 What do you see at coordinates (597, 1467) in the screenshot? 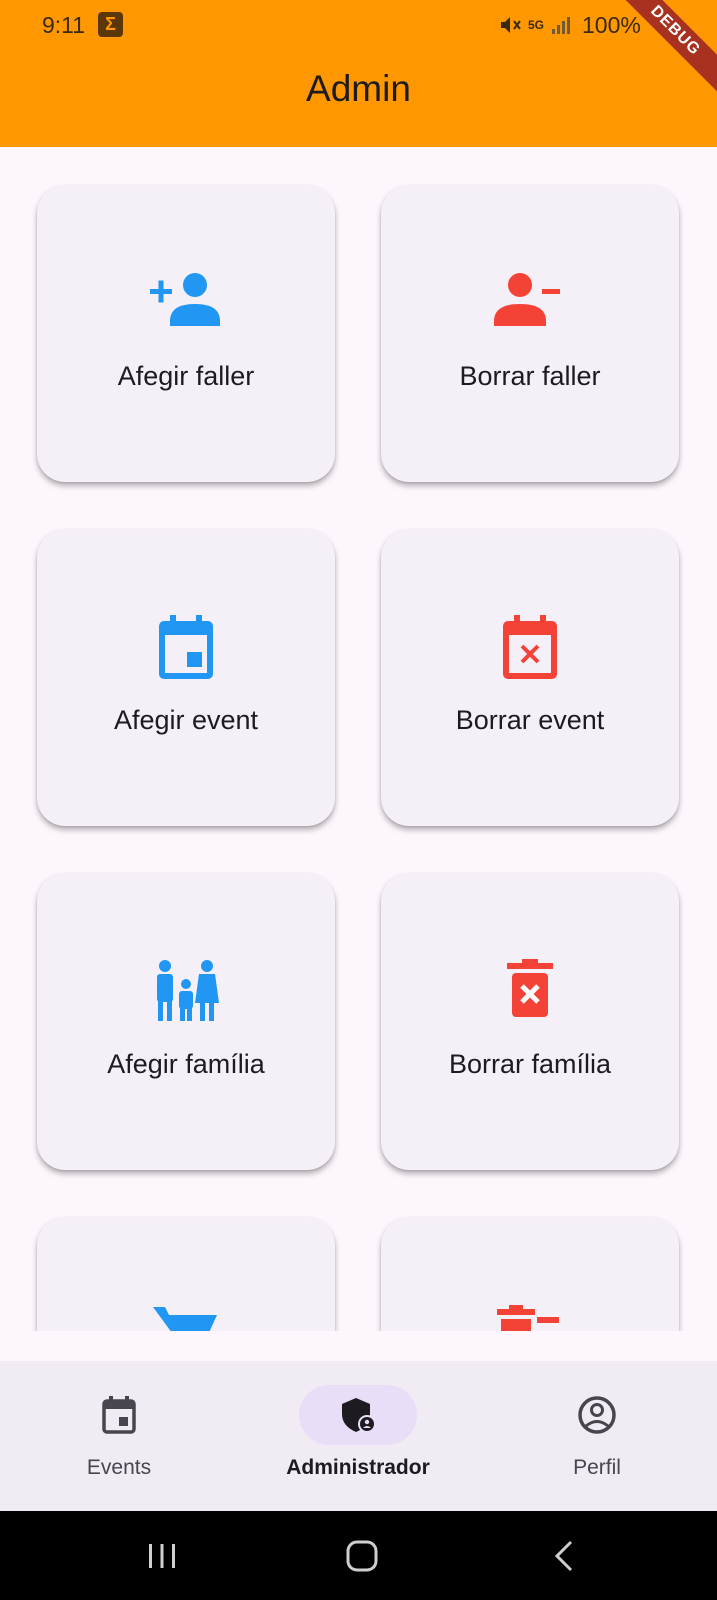
I see `nav-label: Perfil` at bounding box center [597, 1467].